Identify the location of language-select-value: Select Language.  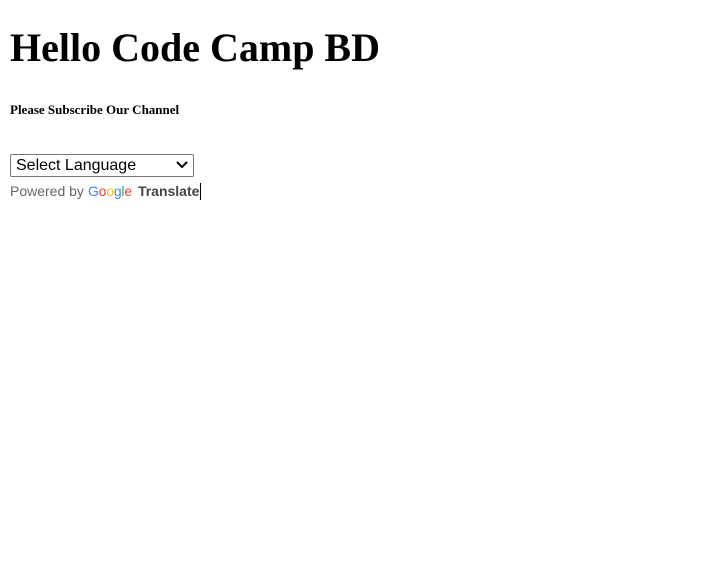
(76, 165).